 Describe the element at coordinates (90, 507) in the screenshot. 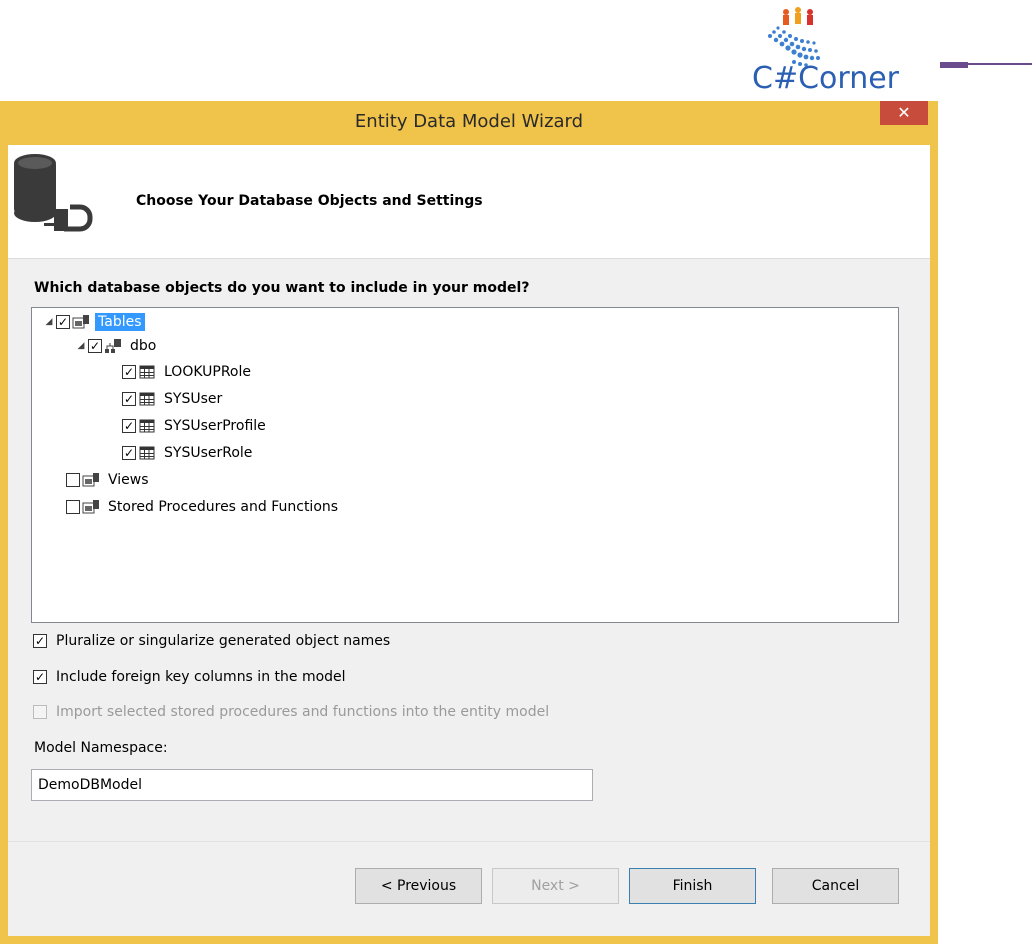

I see `procedures-folder-icon` at that location.